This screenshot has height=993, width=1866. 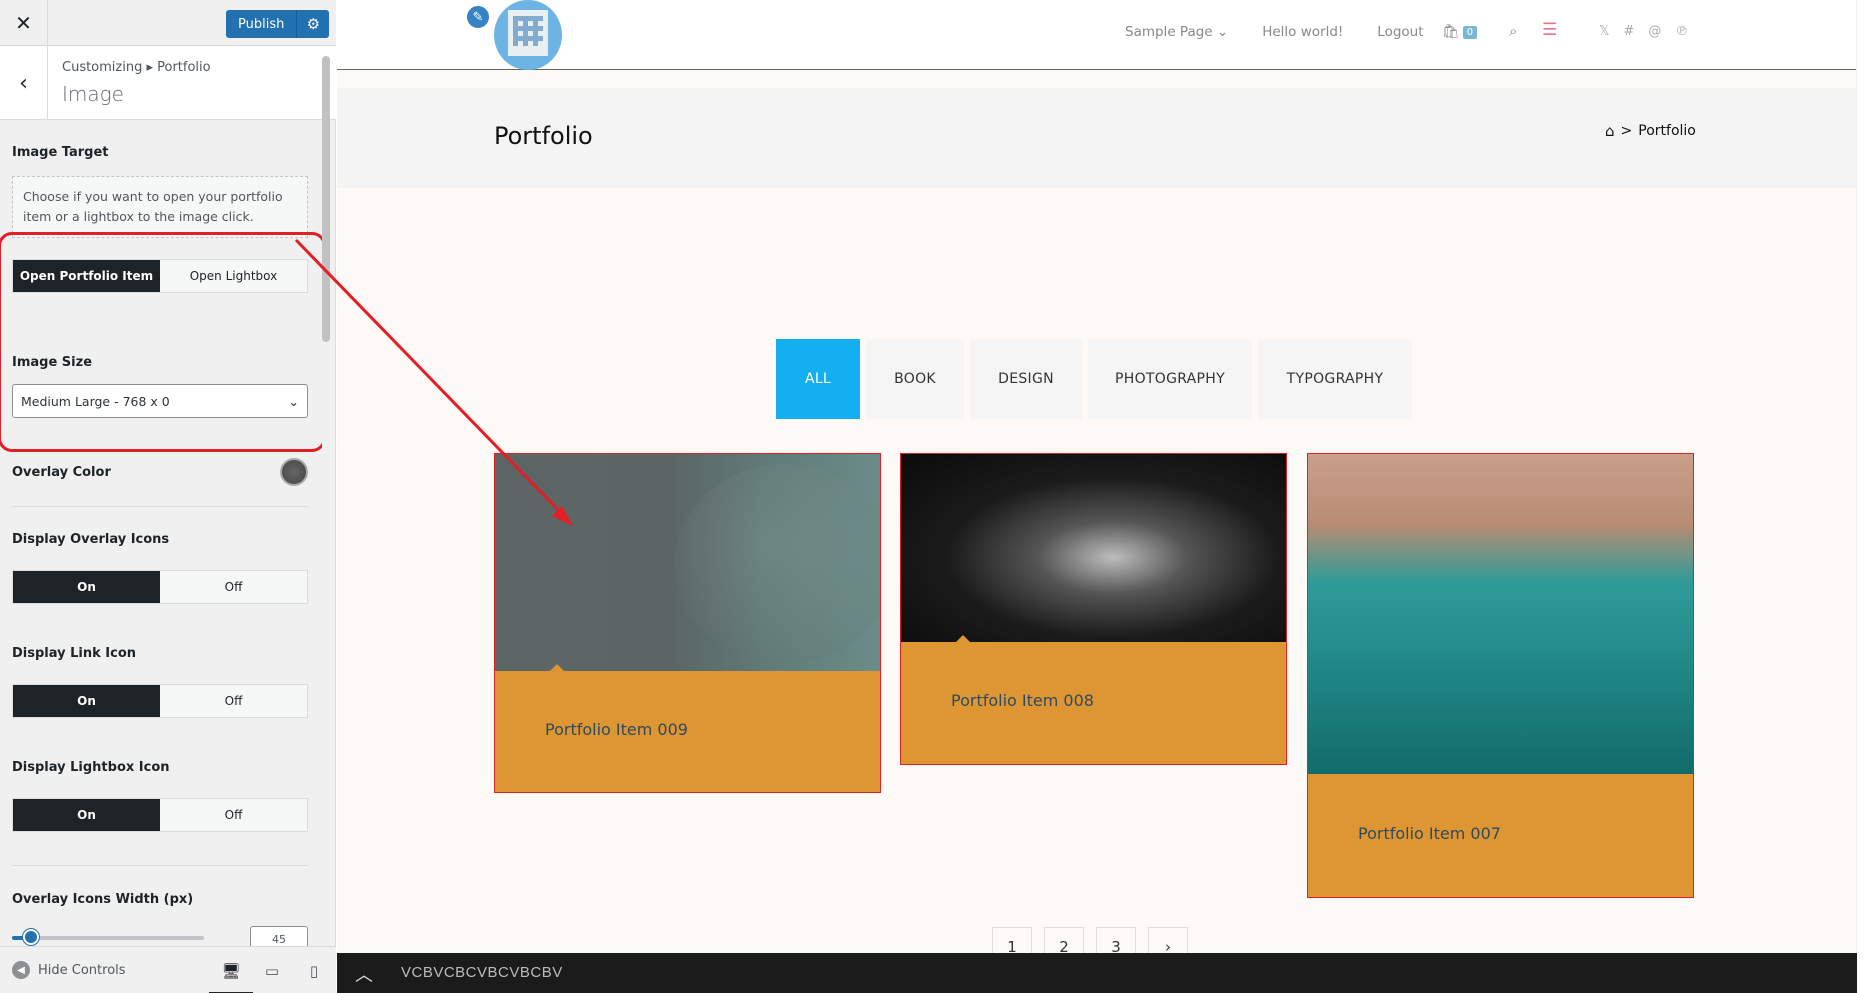 I want to click on filter-typography: TYPOGRAPHY, so click(x=1335, y=379).